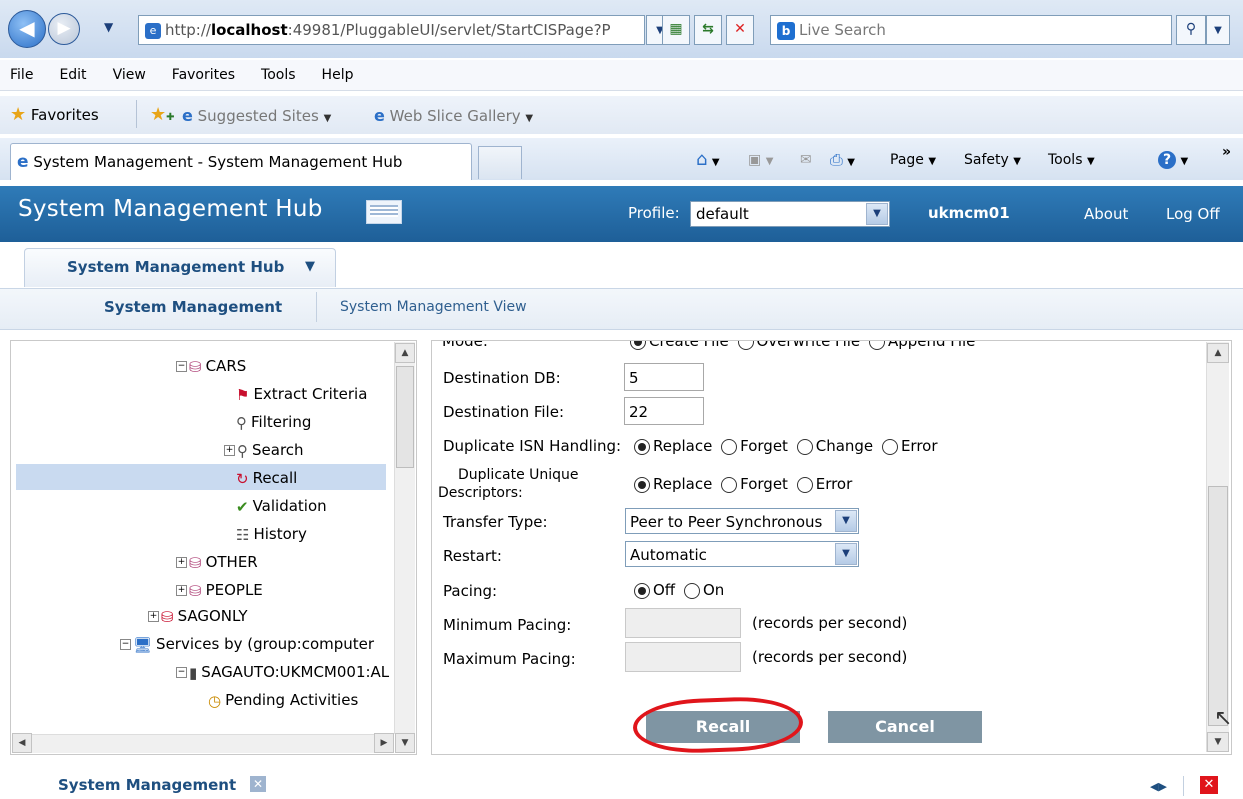 The height and width of the screenshot is (799, 1243). Describe the element at coordinates (22, 743) in the screenshot. I see `scroll-left-arrow-icon: ◀` at that location.